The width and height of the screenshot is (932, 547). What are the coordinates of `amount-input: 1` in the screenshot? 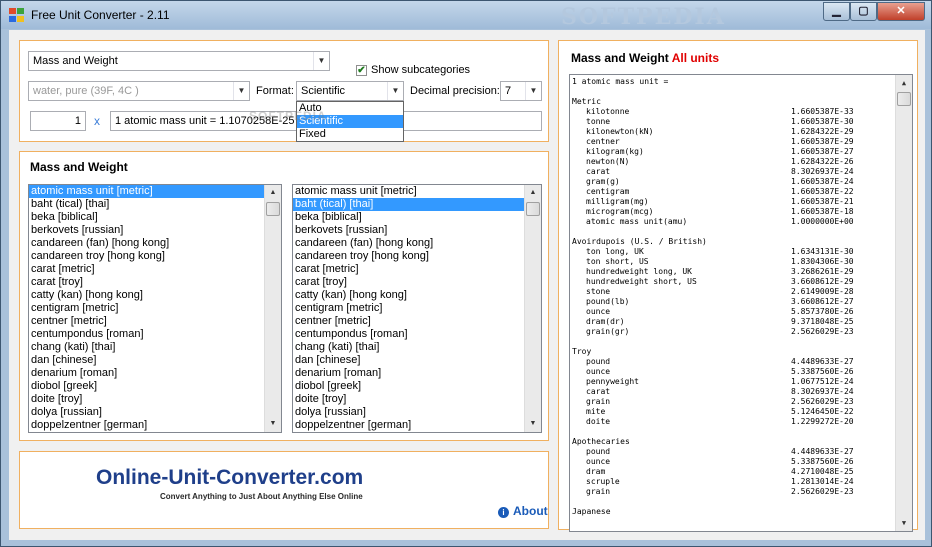 It's located at (58, 121).